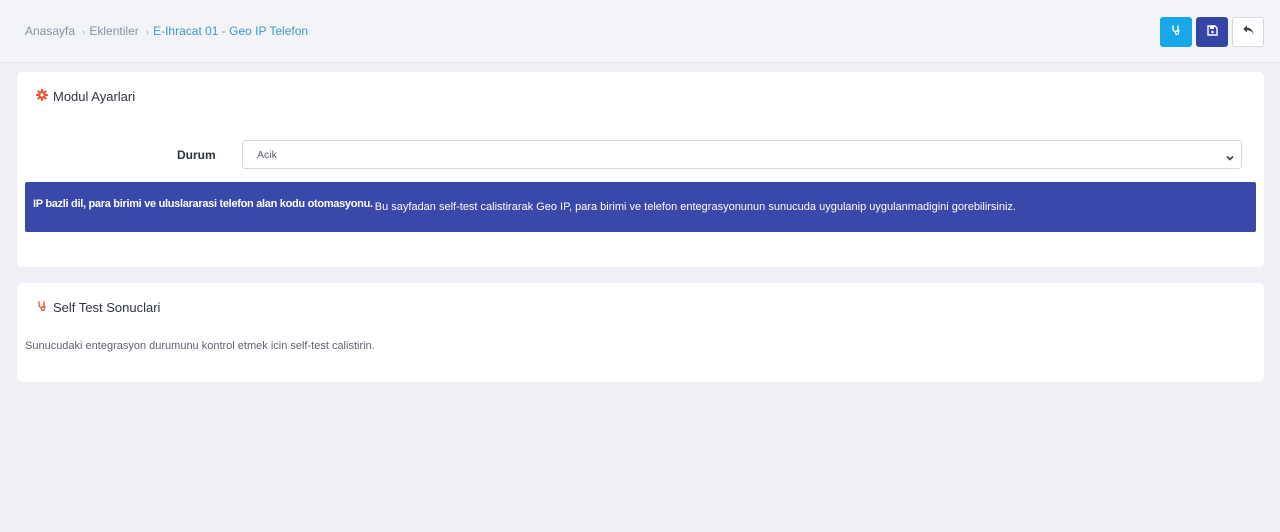 This screenshot has height=532, width=1280. Describe the element at coordinates (113, 31) in the screenshot. I see `breadcrumb-plugins: Eklentiler` at that location.